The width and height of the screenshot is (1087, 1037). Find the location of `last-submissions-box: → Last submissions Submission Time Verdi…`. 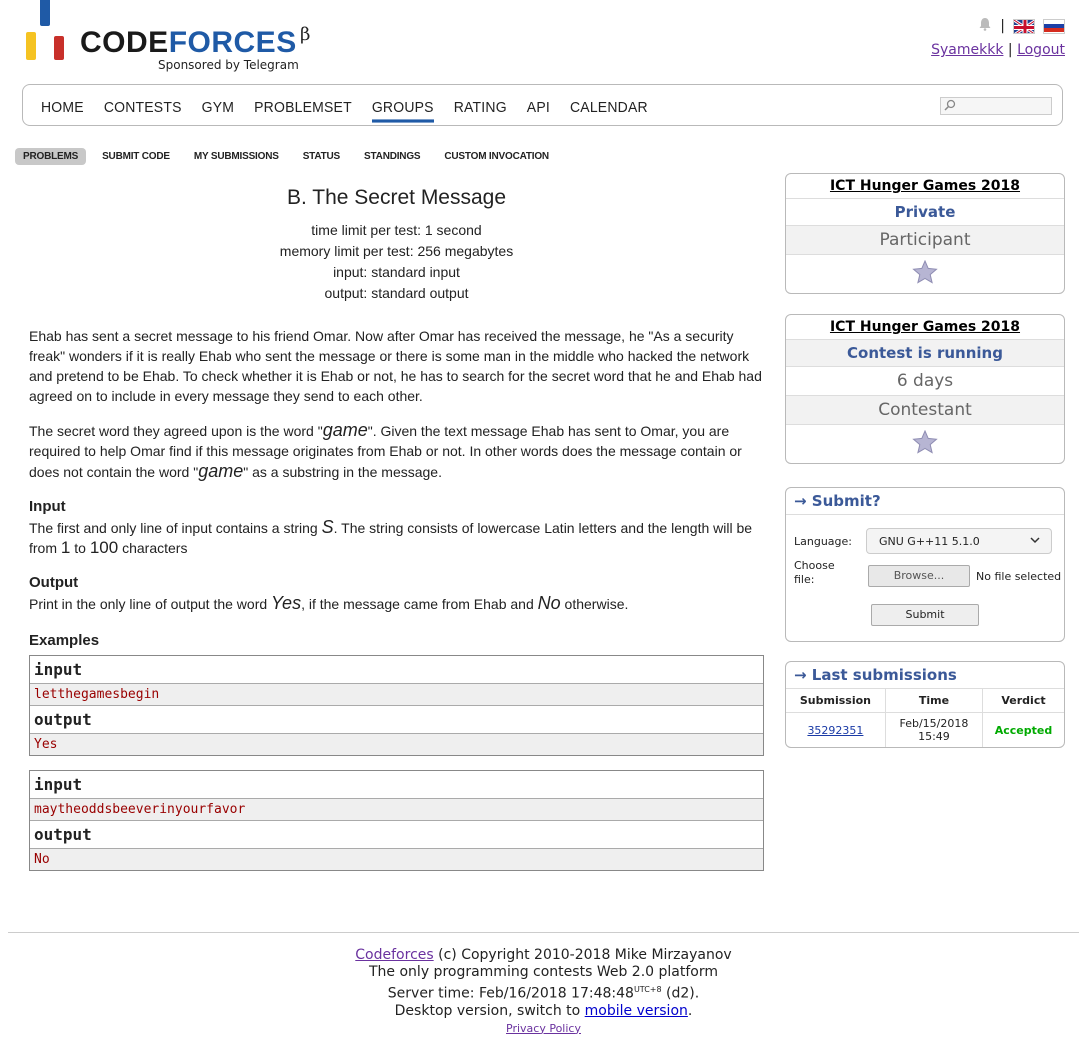

last-submissions-box: → Last submissions Submission Time Verdi… is located at coordinates (925, 704).